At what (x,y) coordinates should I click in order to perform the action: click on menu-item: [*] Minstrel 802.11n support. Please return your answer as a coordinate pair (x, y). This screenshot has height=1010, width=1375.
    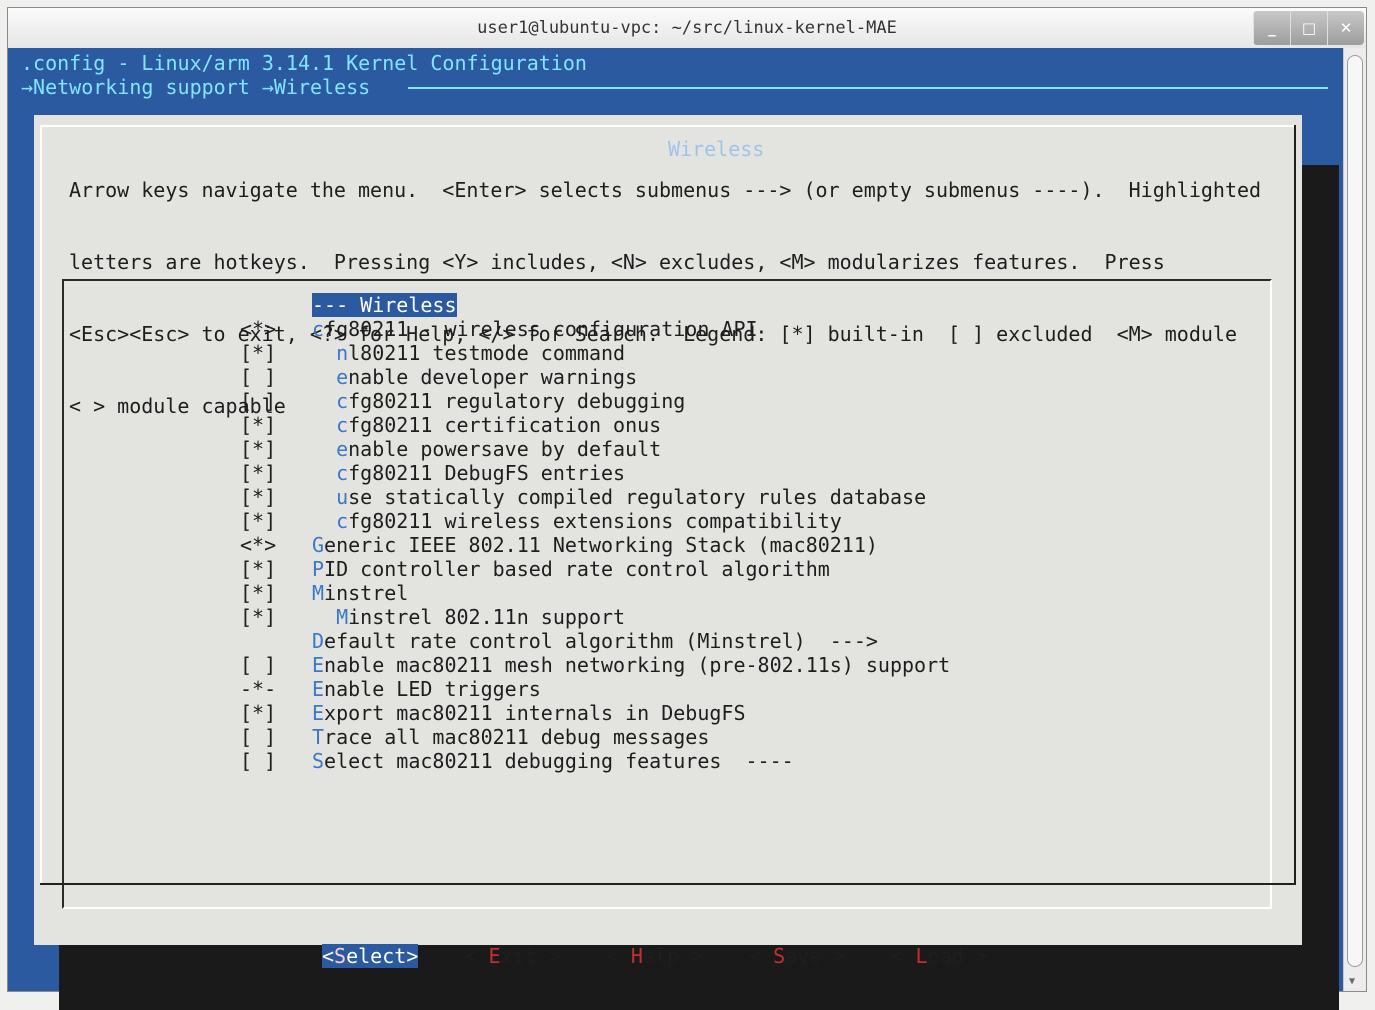
    Looking at the image, I should click on (595, 617).